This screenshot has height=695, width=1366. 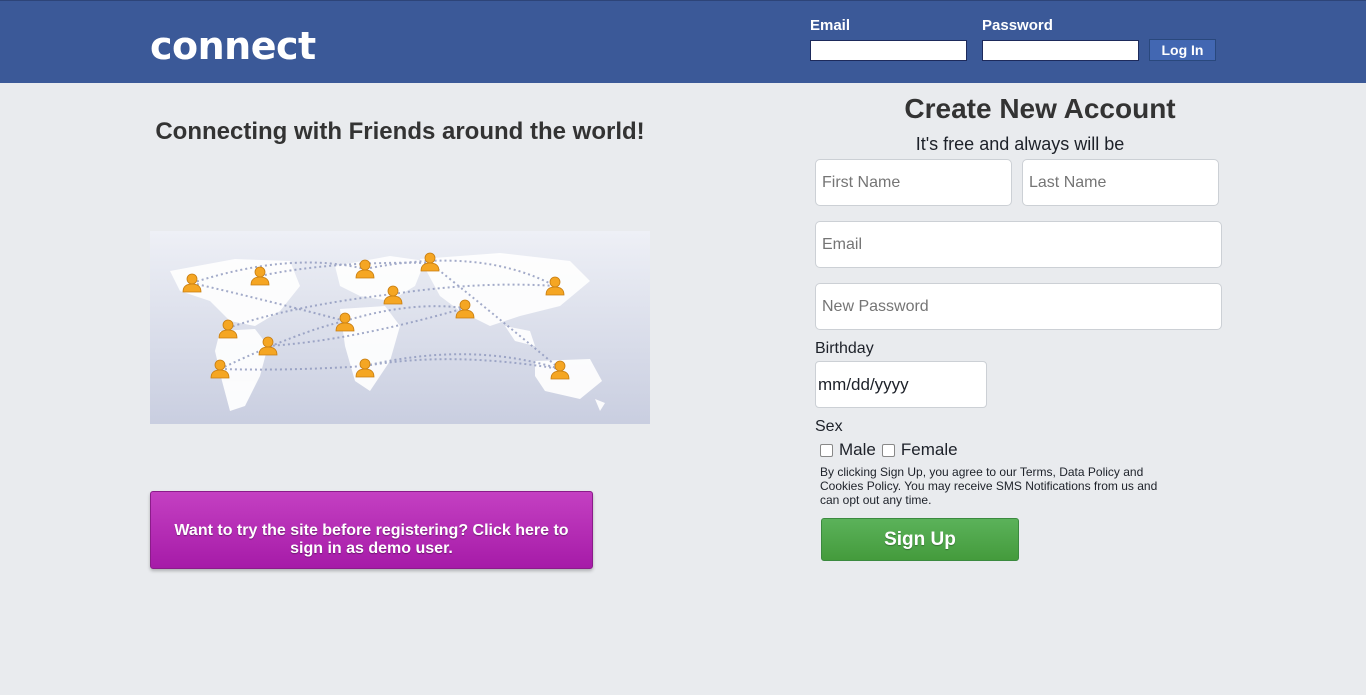 What do you see at coordinates (826, 450) in the screenshot?
I see `male-checkbox` at bounding box center [826, 450].